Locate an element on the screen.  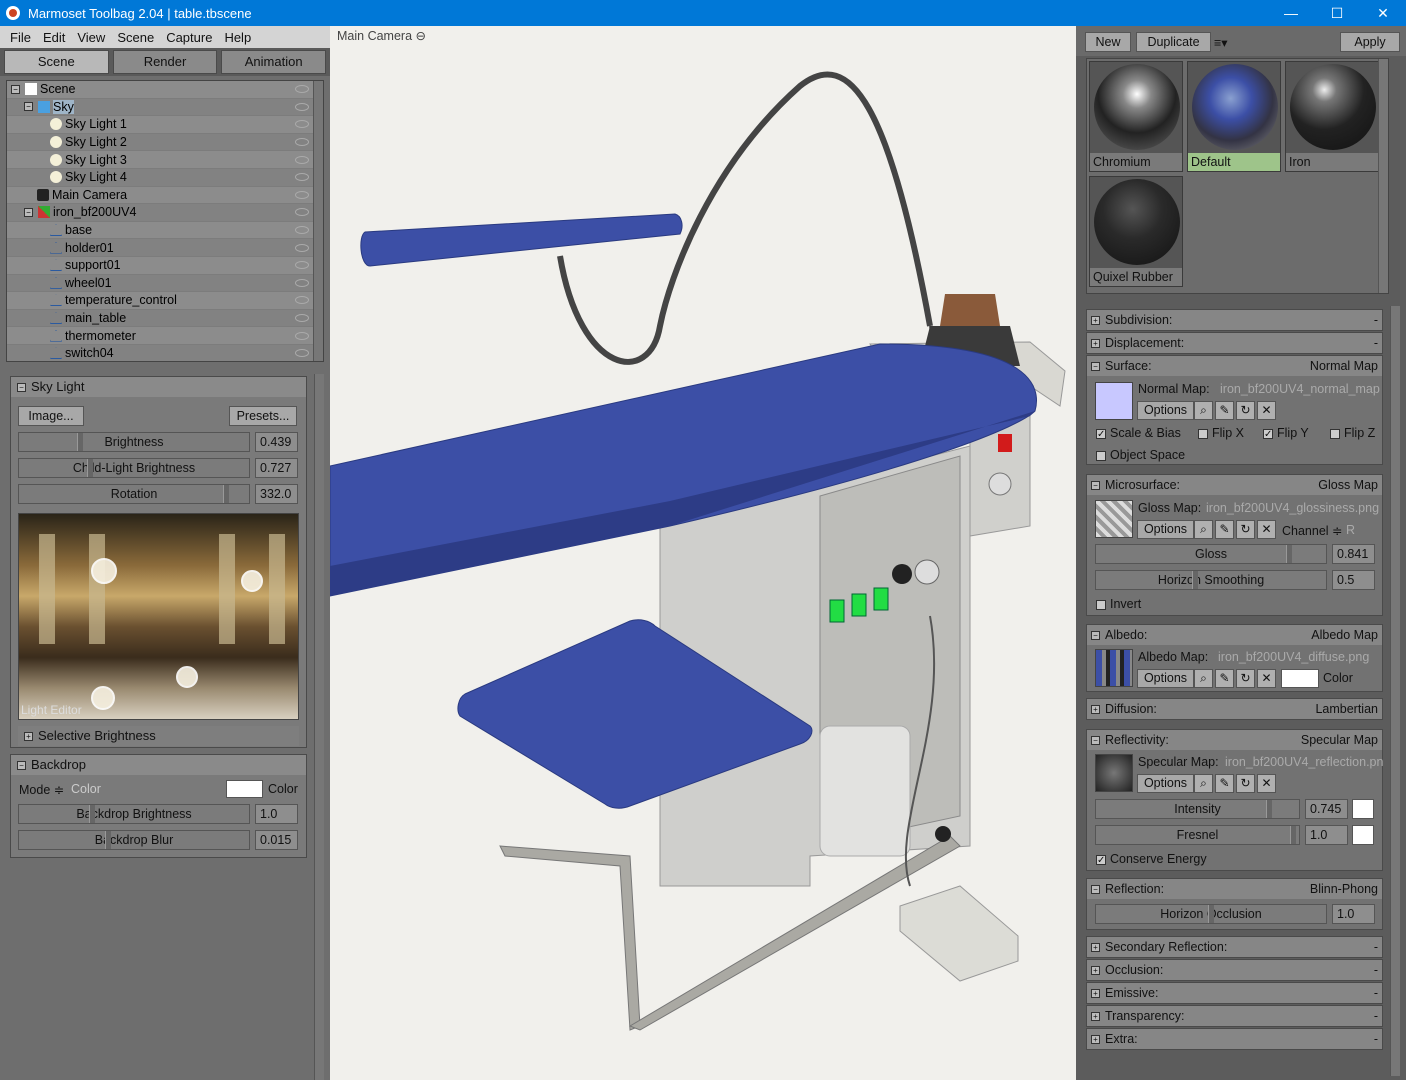
duplicate-material-button: Duplicate is located at coordinates (1173, 42).